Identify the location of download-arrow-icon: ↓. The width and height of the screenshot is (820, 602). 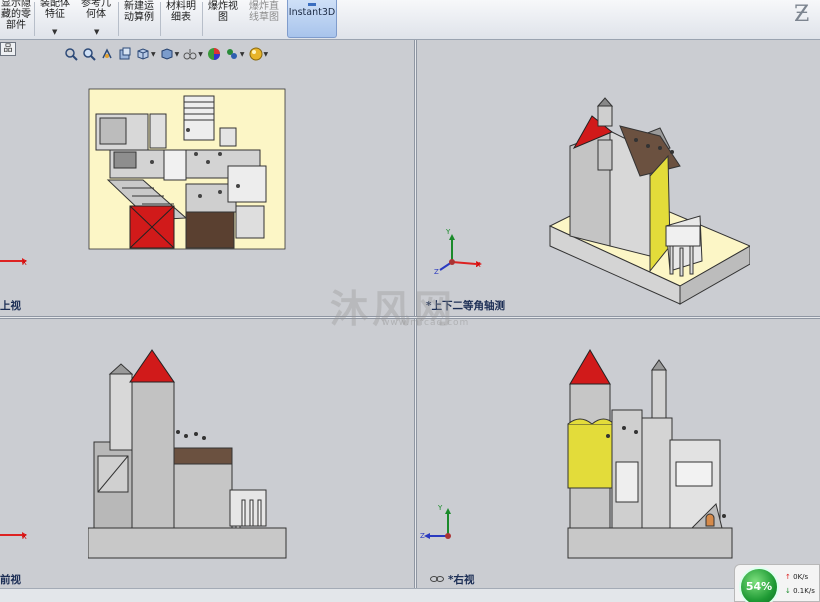
(788, 591).